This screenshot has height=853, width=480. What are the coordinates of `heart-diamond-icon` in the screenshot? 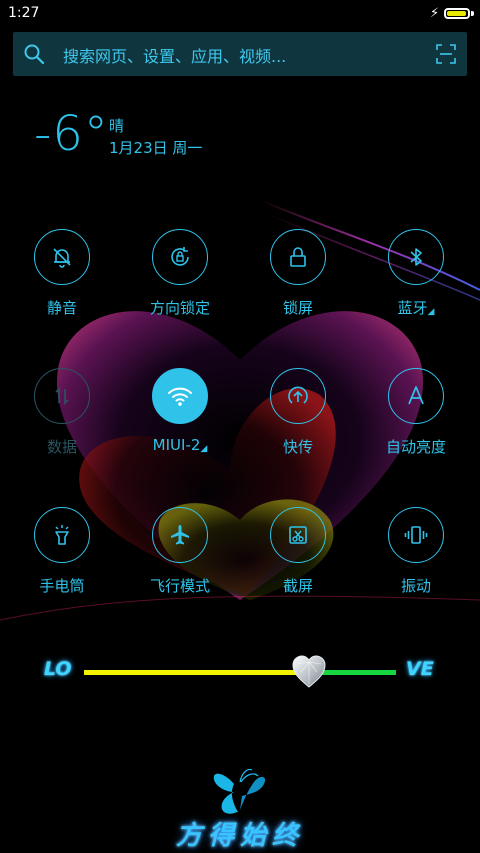 It's located at (309, 672).